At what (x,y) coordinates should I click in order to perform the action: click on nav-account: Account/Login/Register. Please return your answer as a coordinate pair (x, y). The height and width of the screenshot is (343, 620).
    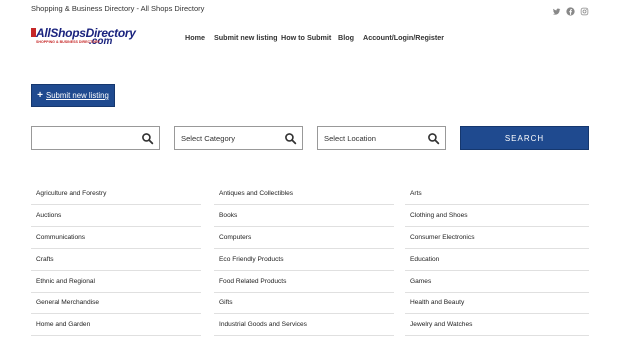
    Looking at the image, I should click on (403, 37).